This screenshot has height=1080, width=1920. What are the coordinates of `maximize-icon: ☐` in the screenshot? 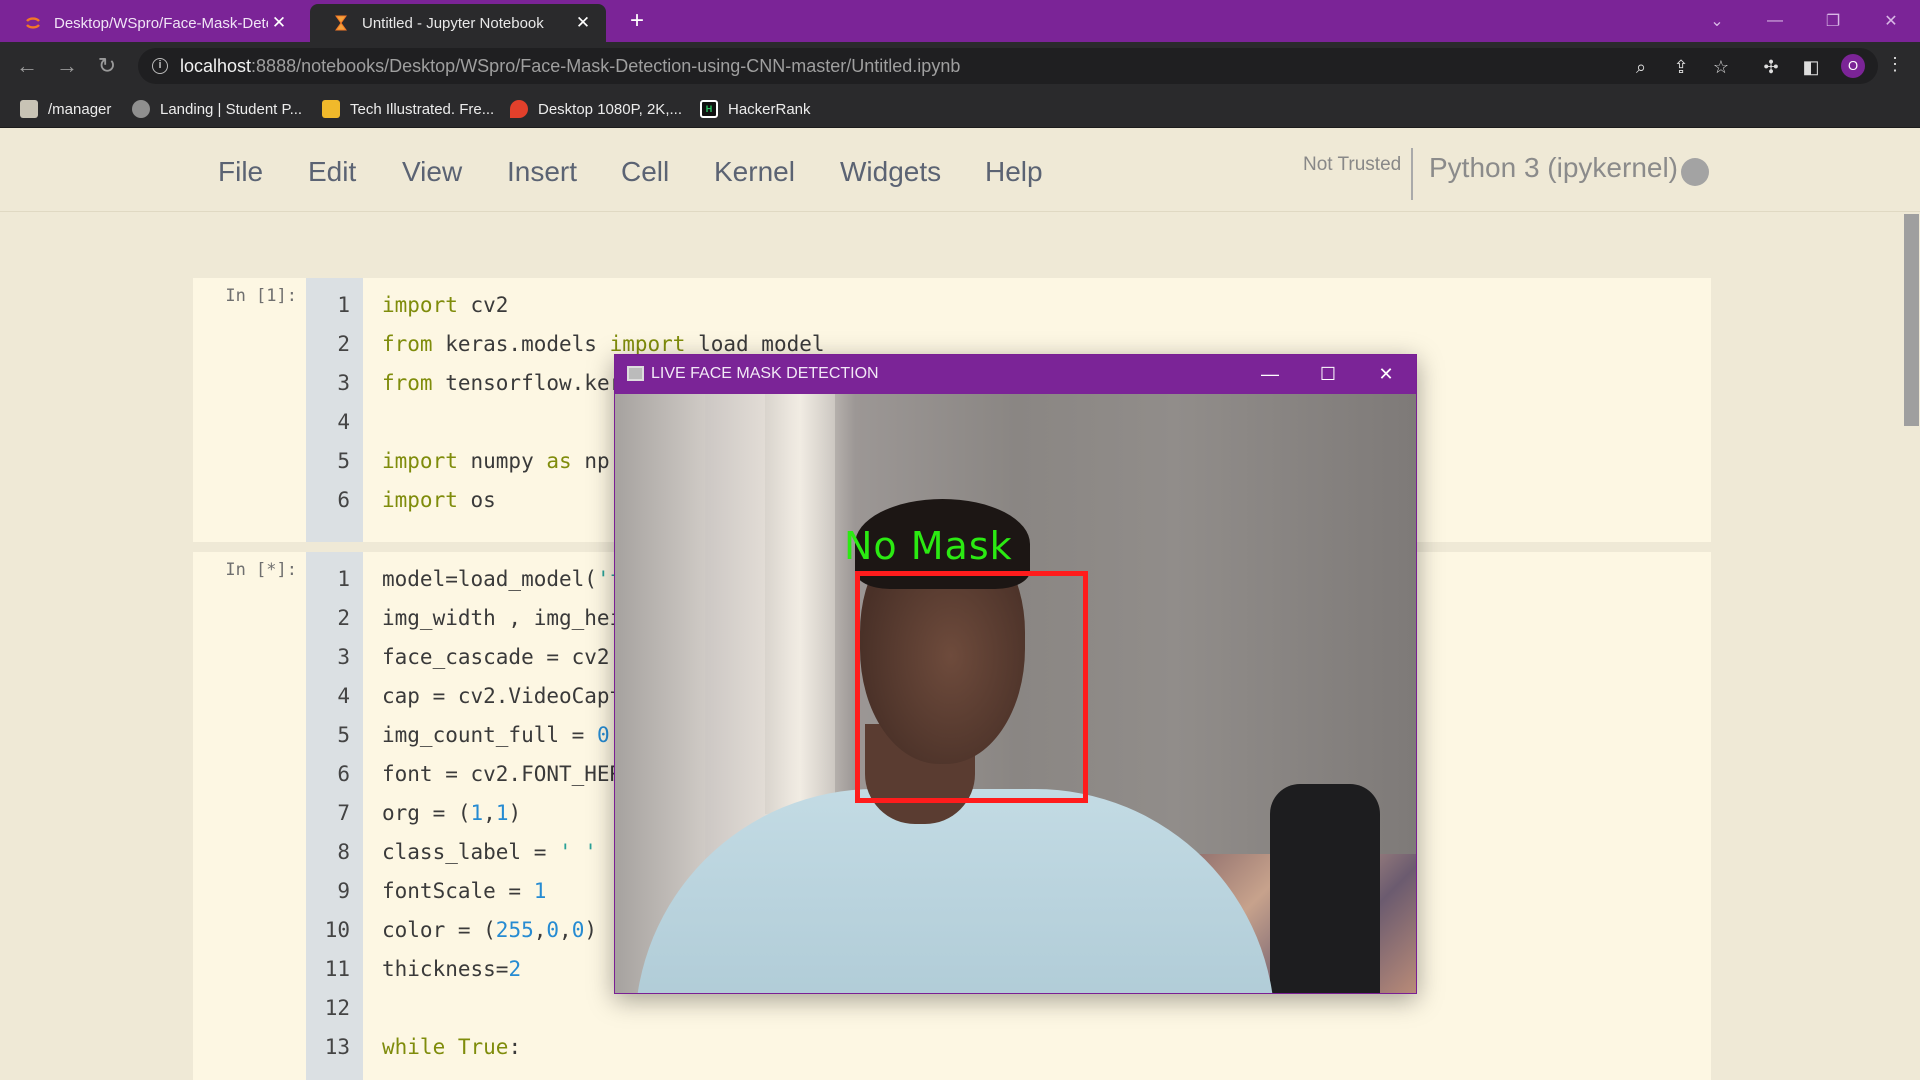 It's located at (1328, 374).